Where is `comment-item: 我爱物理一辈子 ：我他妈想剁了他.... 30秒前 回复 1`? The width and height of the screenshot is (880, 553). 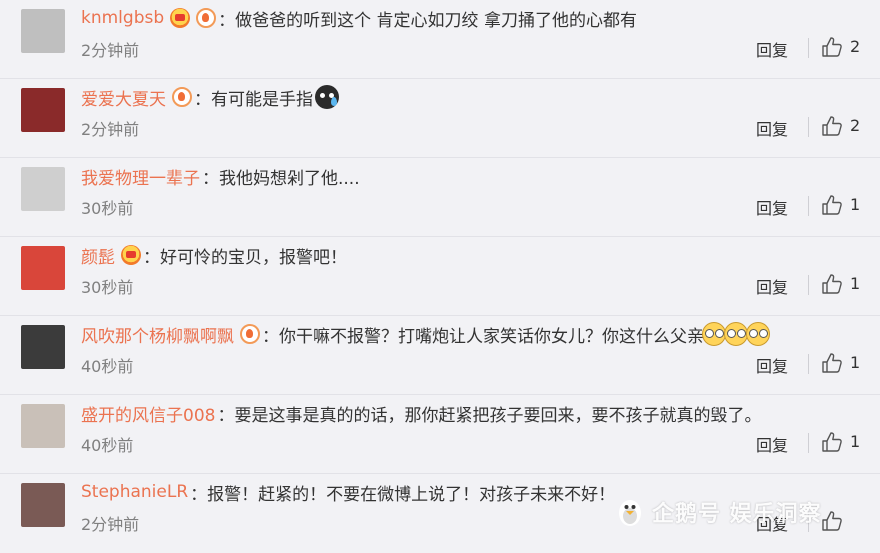 comment-item: 我爱物理一辈子 ：我他妈想剁了他.... 30秒前 回复 1 is located at coordinates (440, 197).